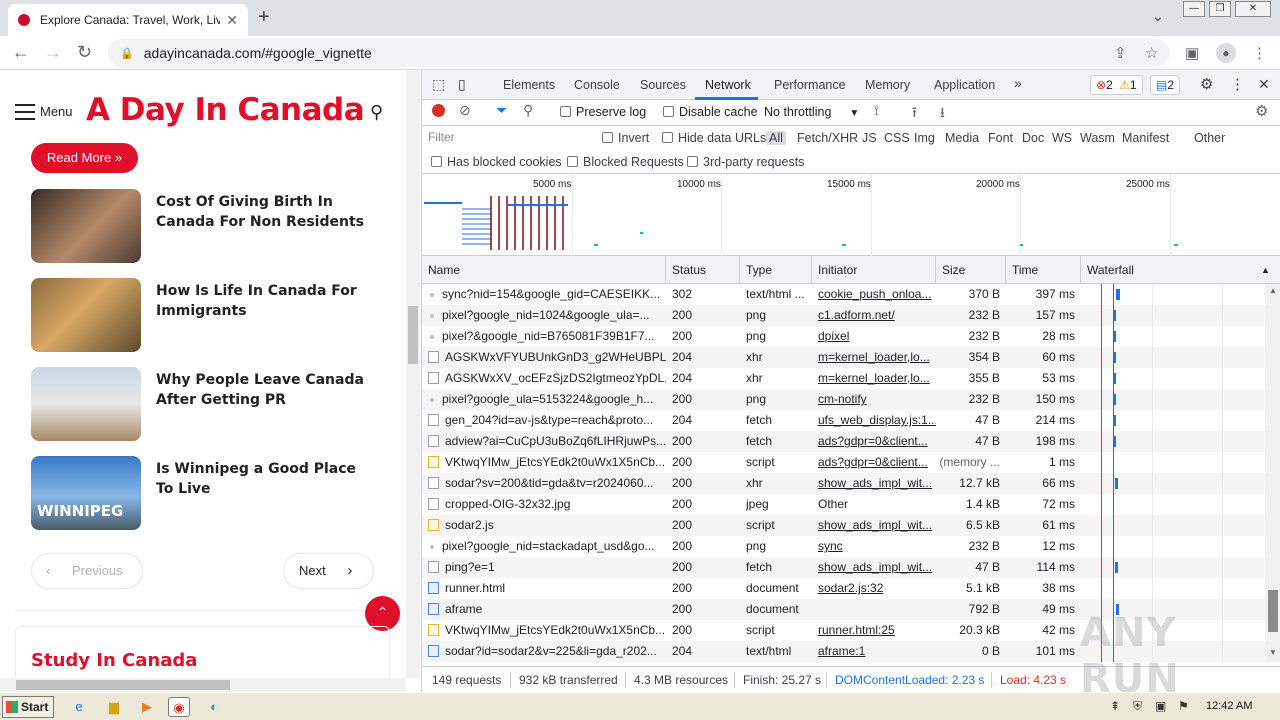 The image size is (1280, 720). I want to click on post-thumbnail: WINNIPEG, so click(86, 493).